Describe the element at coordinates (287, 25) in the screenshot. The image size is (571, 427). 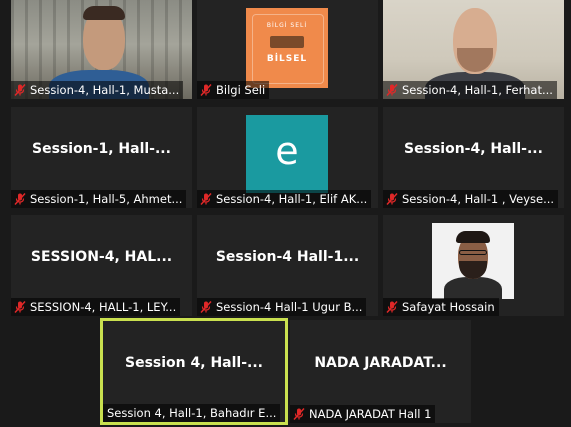
I see `logo-subtext: BİLGİ SELİ` at that location.